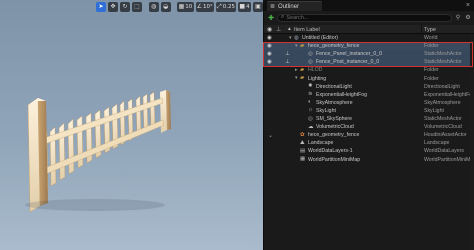 The image size is (474, 250). I want to click on camera-icon: ■, so click(242, 6).